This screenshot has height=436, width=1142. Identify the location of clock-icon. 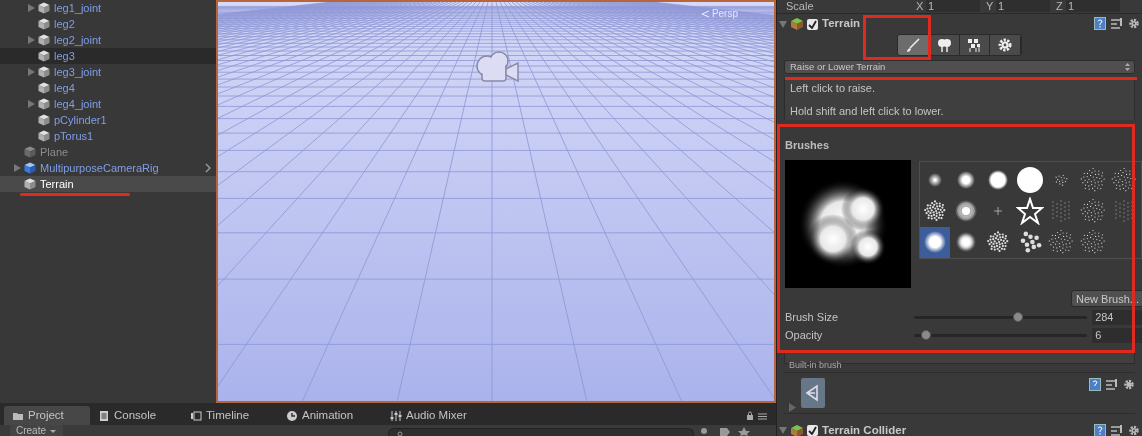
(292, 415).